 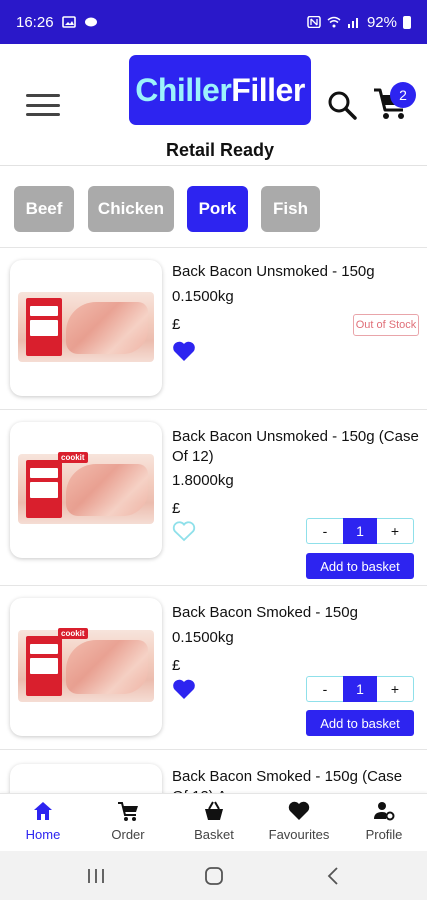 What do you see at coordinates (299, 825) in the screenshot?
I see `nav-favourites: Favourites` at bounding box center [299, 825].